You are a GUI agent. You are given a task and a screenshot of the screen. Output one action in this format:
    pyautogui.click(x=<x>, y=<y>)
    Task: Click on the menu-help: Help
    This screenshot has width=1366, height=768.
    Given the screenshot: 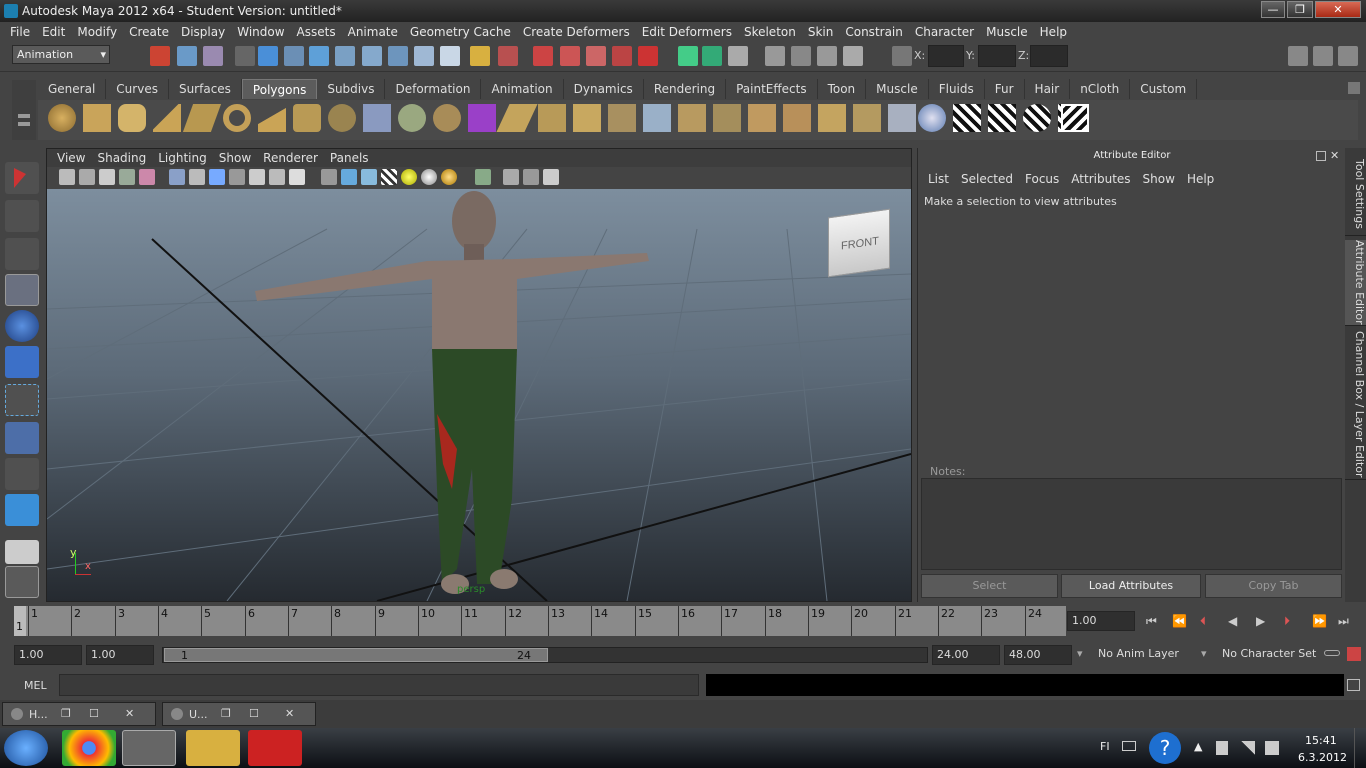 What is the action you would take?
    pyautogui.click(x=1053, y=32)
    